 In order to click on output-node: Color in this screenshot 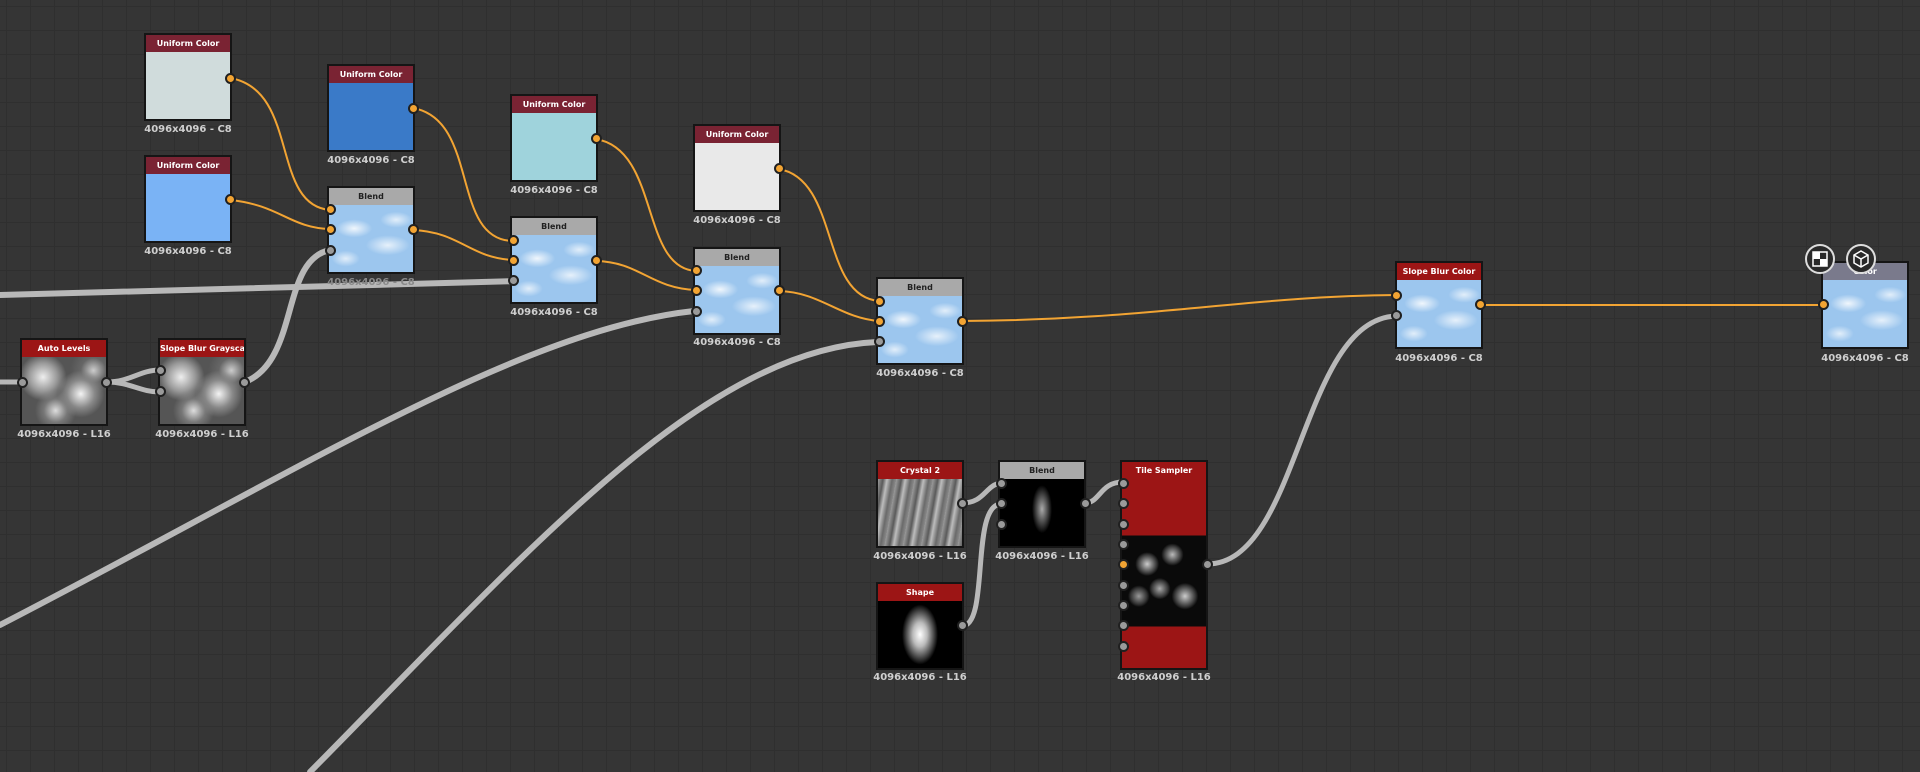, I will do `click(1865, 305)`.